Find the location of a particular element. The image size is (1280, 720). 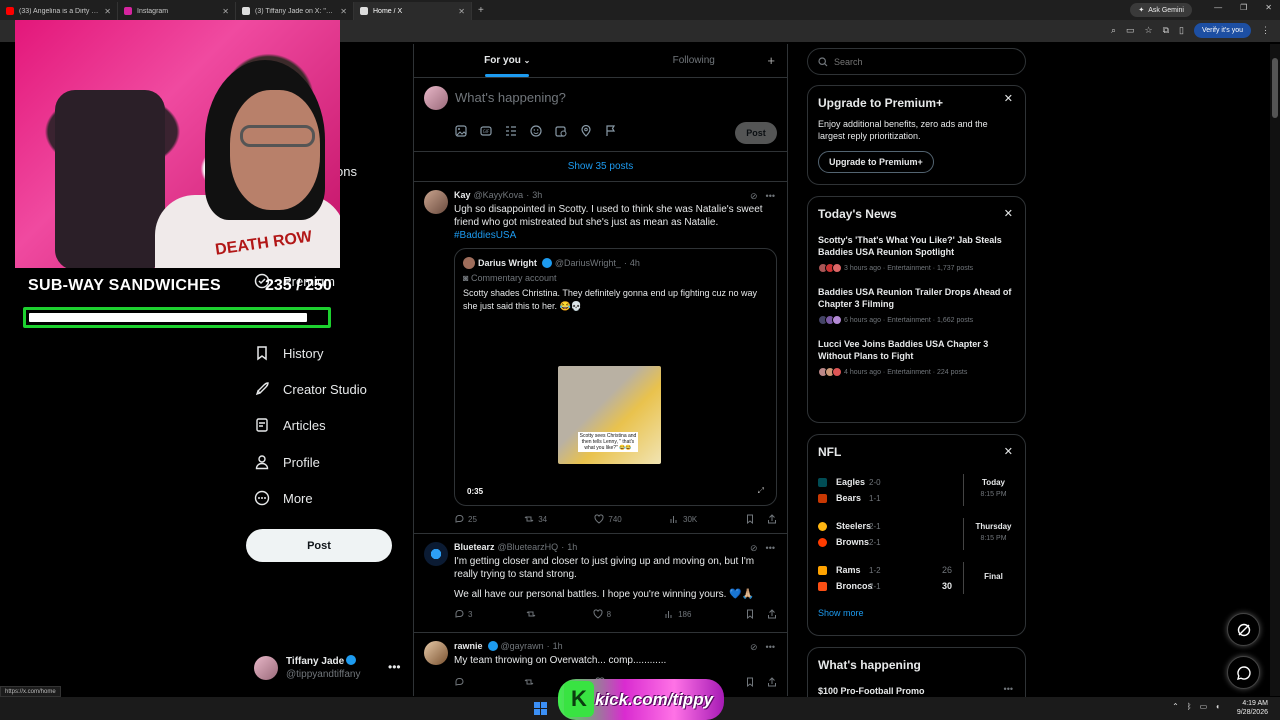

messages-fab-button is located at coordinates (1243, 672).